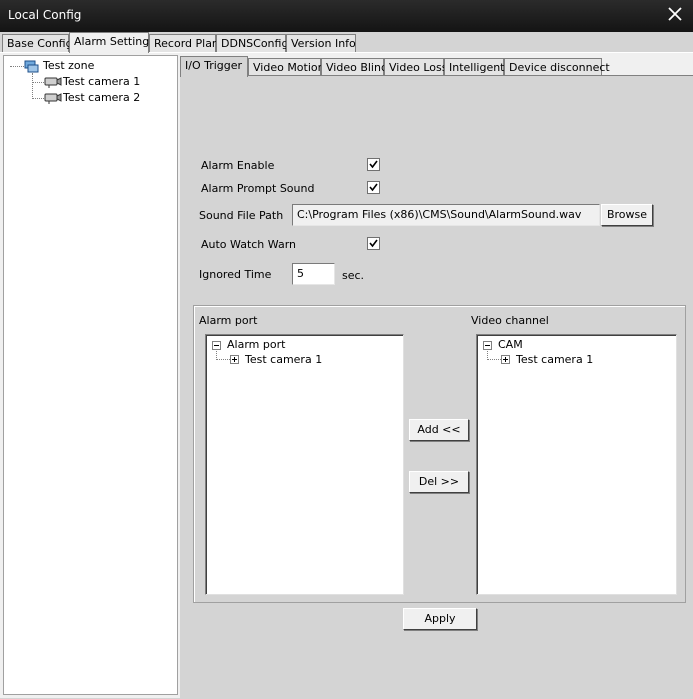 Image resolution: width=693 pixels, height=699 pixels. I want to click on alarm-port-label: Alarm port, so click(228, 320).